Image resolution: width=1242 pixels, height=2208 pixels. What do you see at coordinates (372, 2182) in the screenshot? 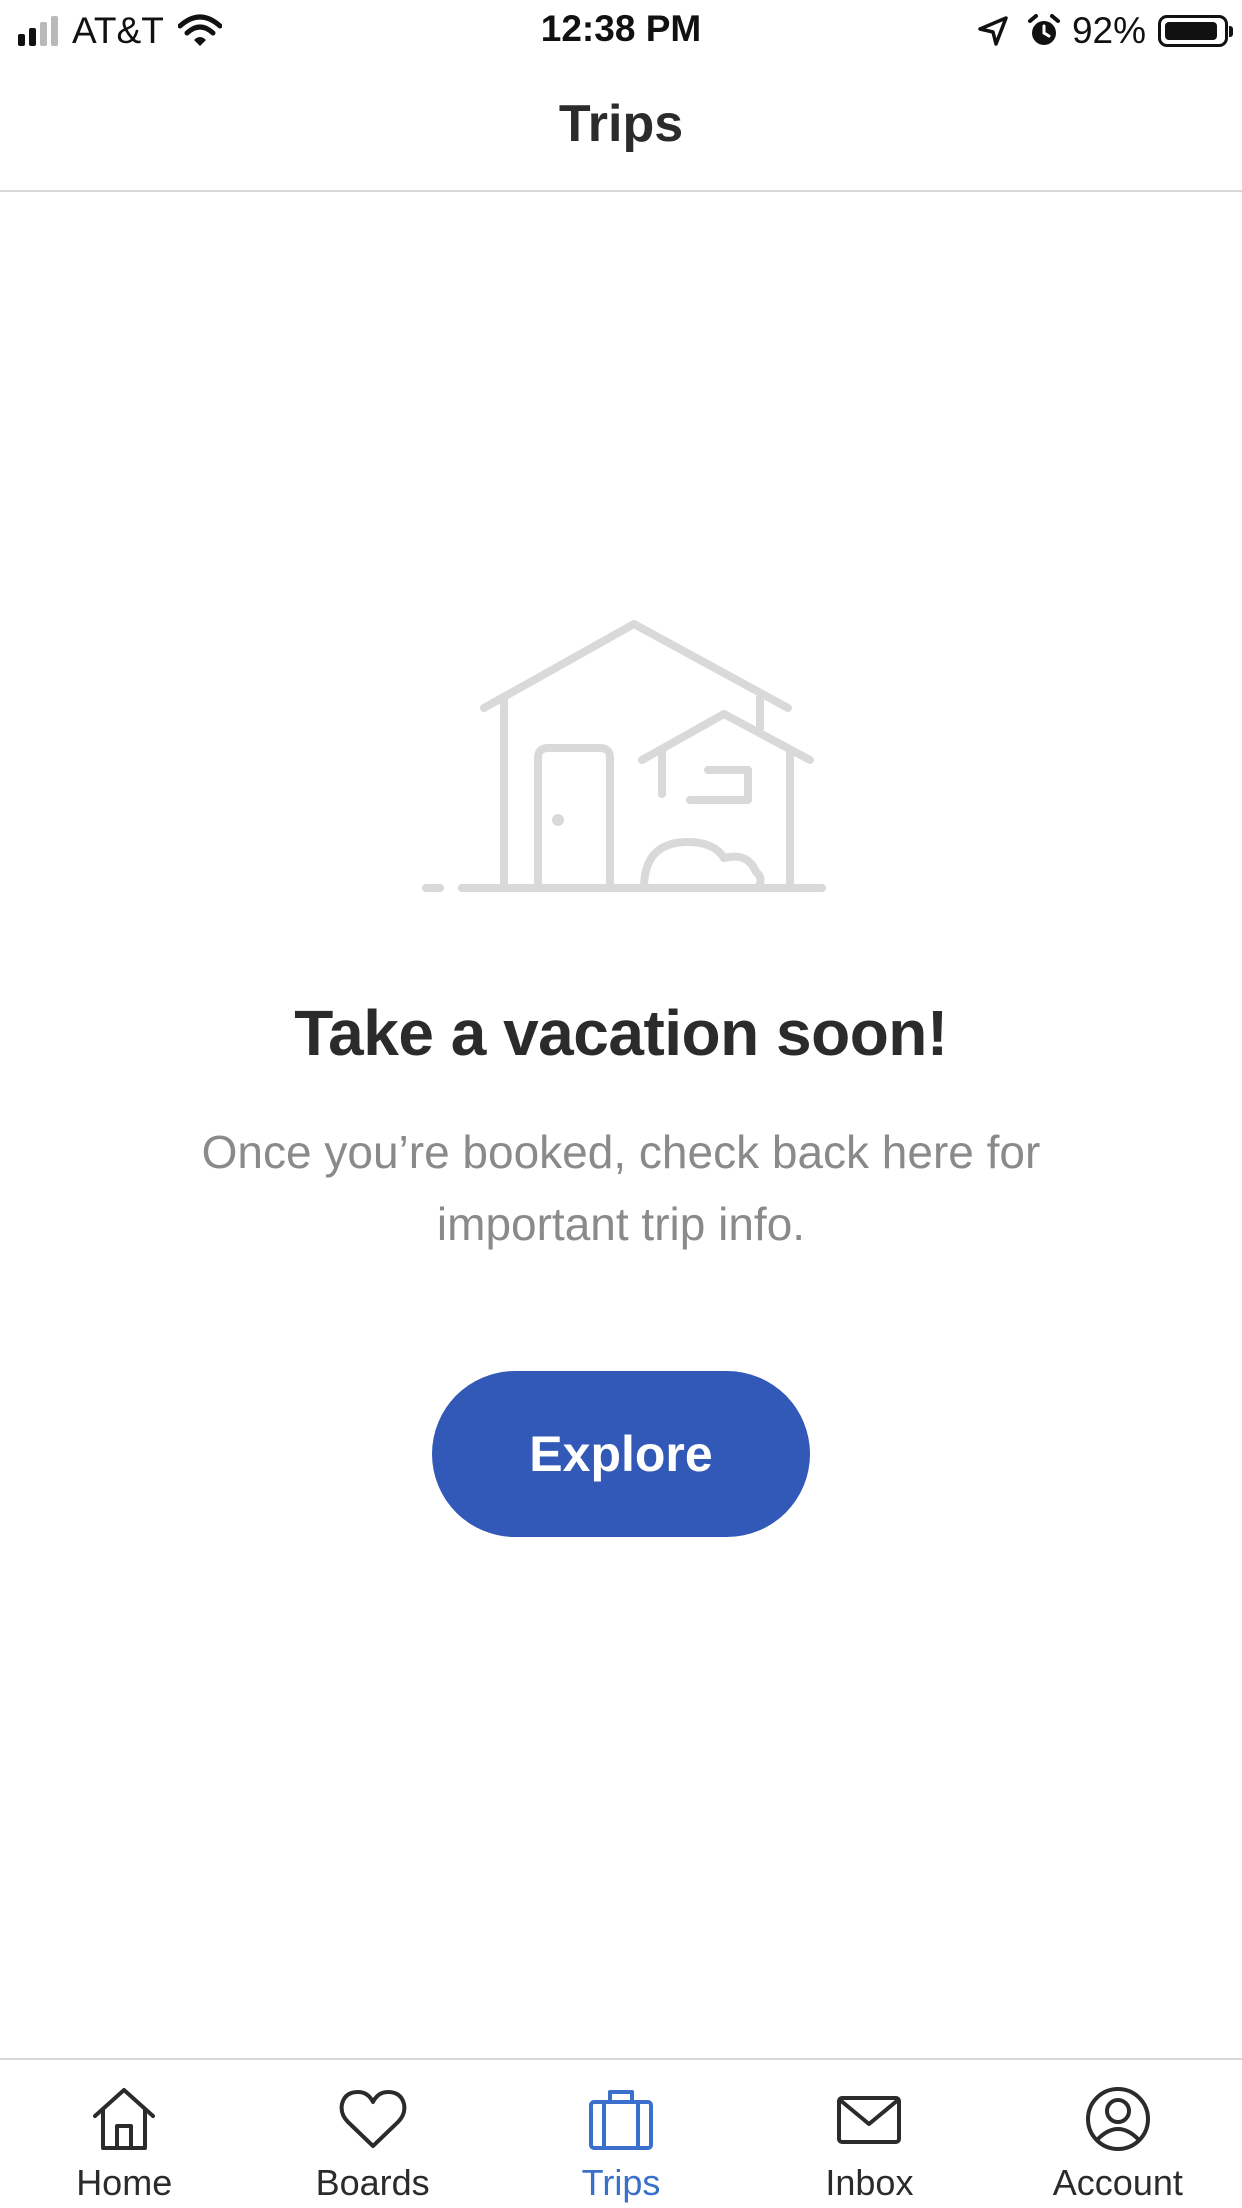
I see `tab-label: Boards` at bounding box center [372, 2182].